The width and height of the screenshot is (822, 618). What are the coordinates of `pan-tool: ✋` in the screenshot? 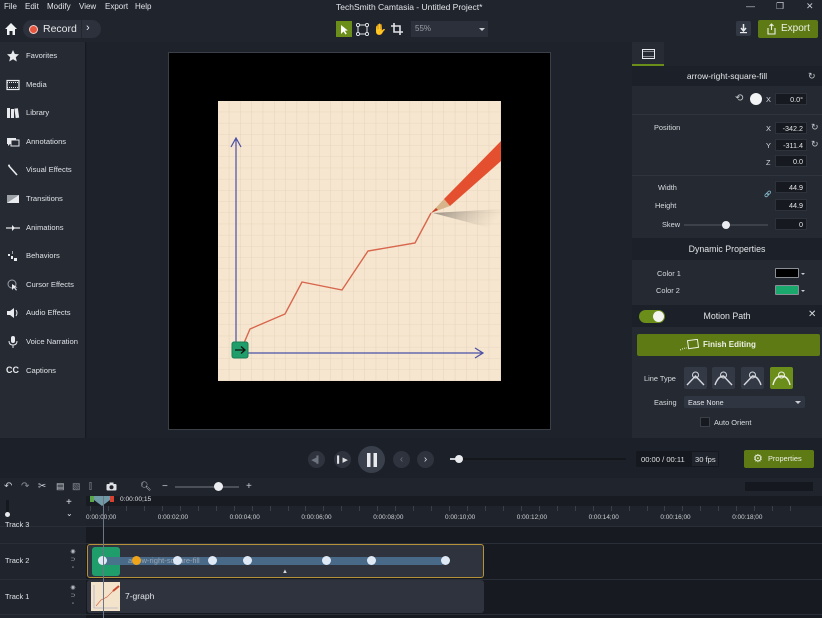 It's located at (380, 29).